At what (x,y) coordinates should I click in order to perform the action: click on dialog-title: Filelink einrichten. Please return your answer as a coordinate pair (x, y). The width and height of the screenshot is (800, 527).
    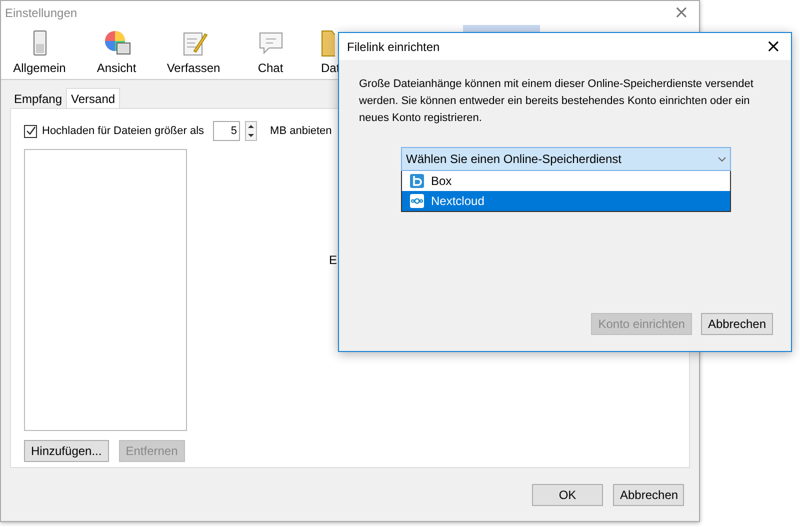
    Looking at the image, I should click on (393, 47).